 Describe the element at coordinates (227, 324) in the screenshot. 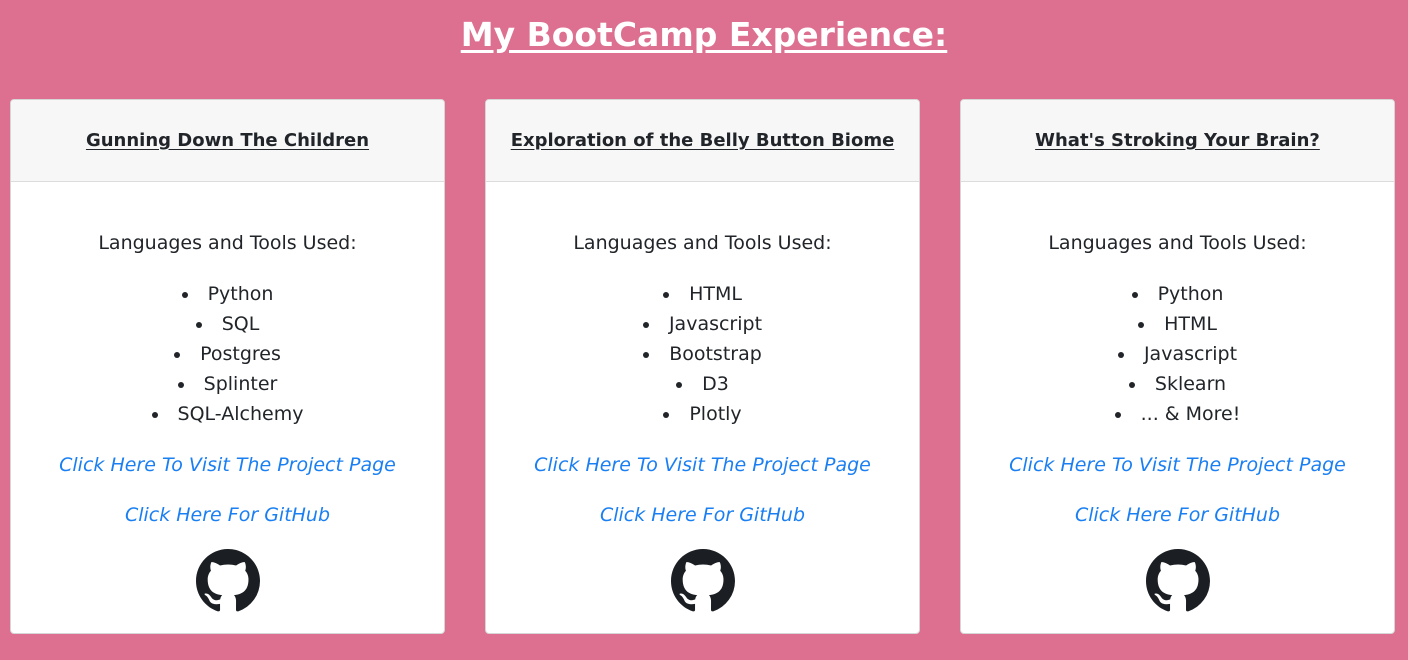

I see `tool-item: SQL` at that location.